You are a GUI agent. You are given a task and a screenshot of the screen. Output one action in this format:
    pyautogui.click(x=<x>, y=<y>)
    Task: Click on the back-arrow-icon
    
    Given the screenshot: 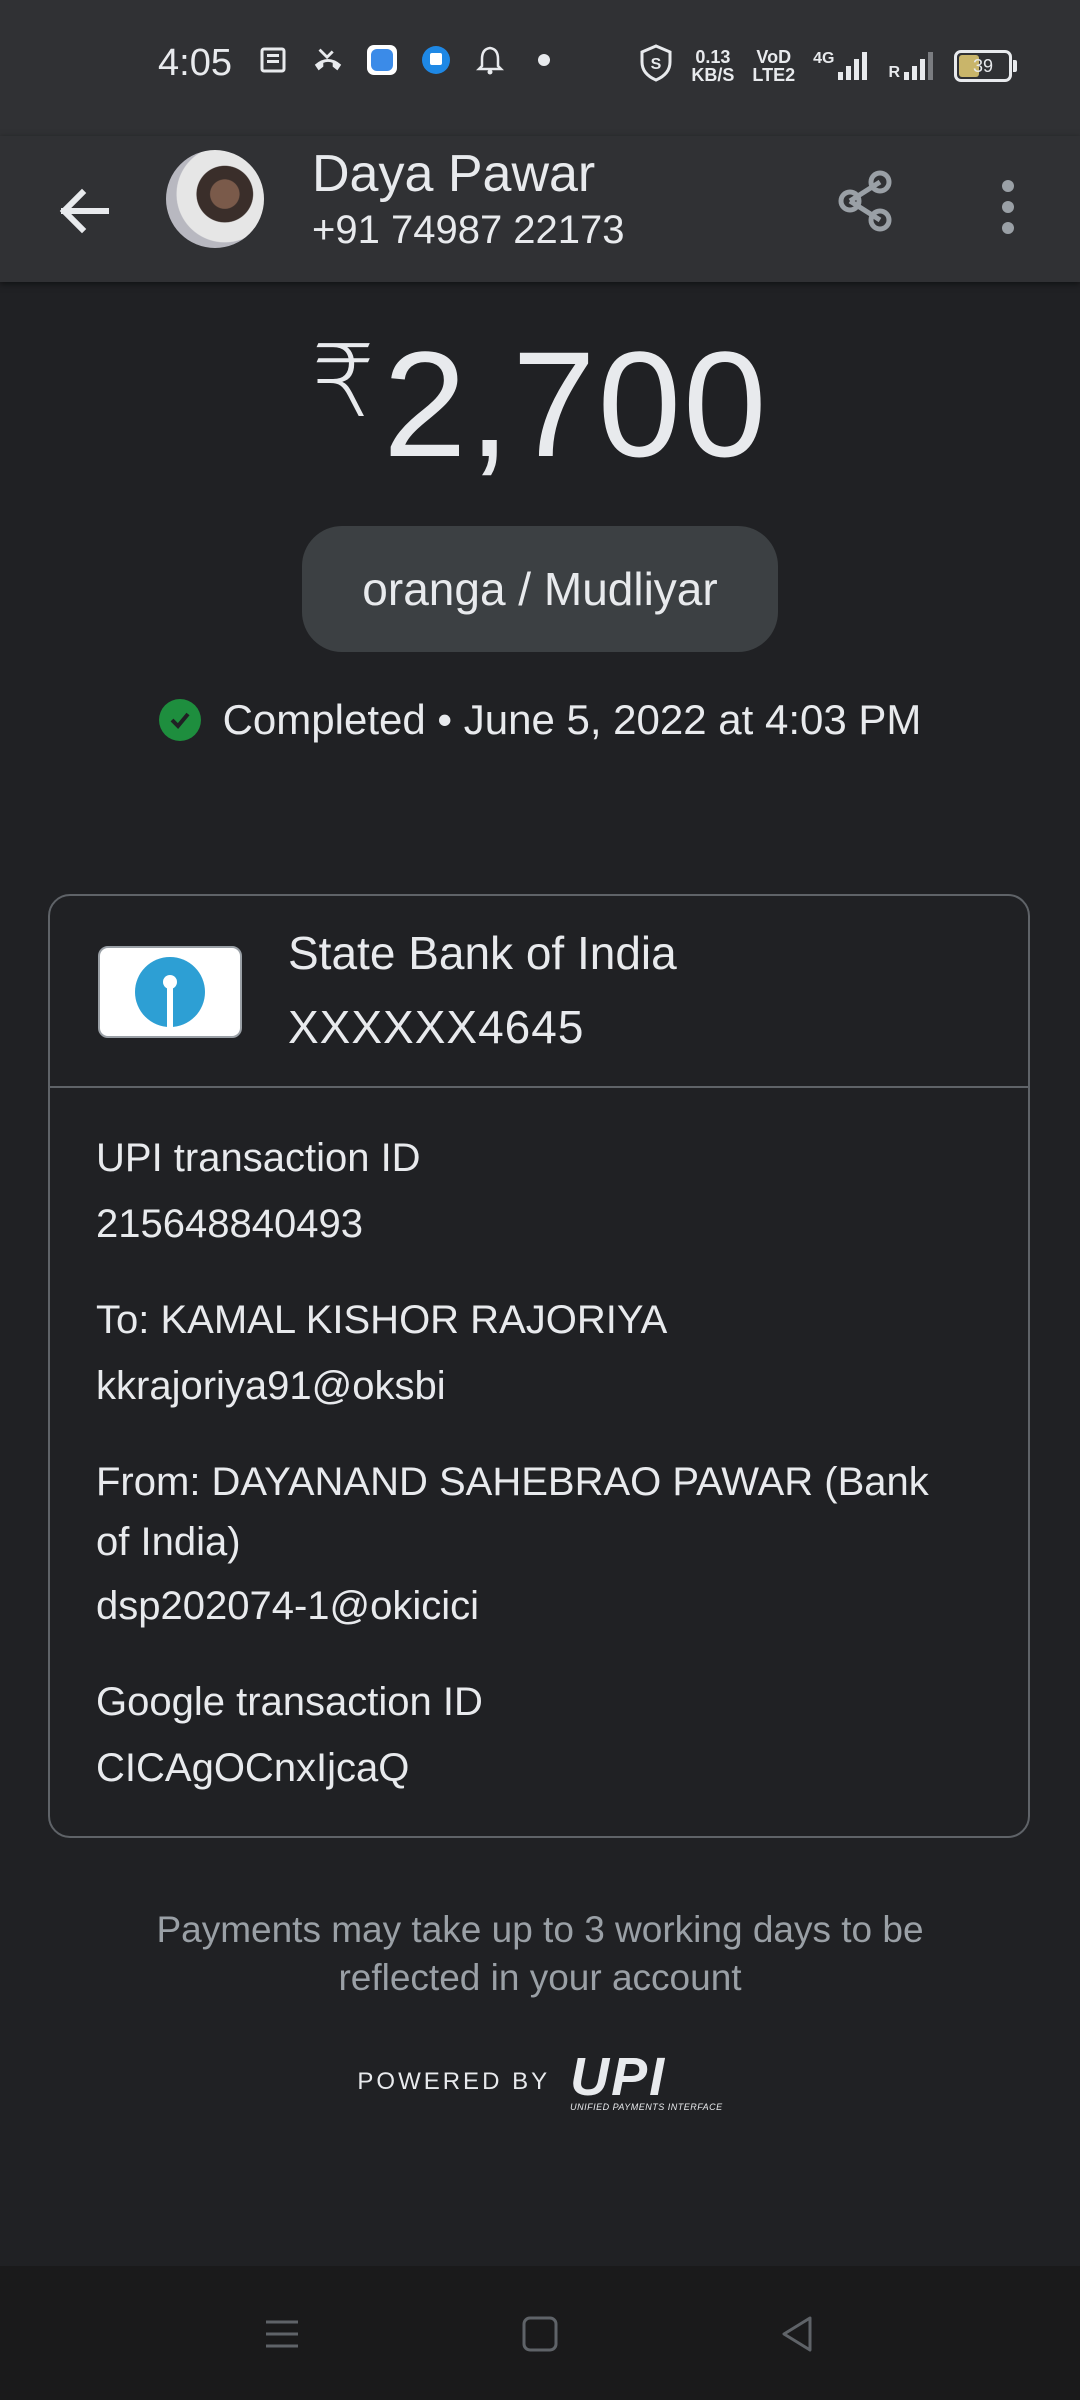 What is the action you would take?
    pyautogui.click(x=84, y=211)
    